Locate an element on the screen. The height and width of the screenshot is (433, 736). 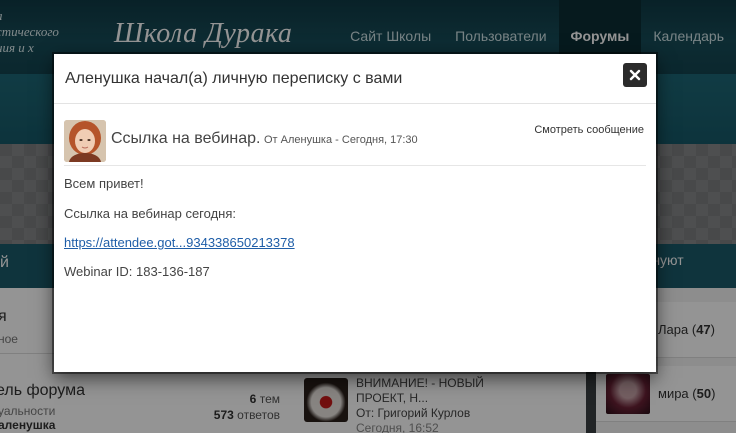
close-icon is located at coordinates (635, 75).